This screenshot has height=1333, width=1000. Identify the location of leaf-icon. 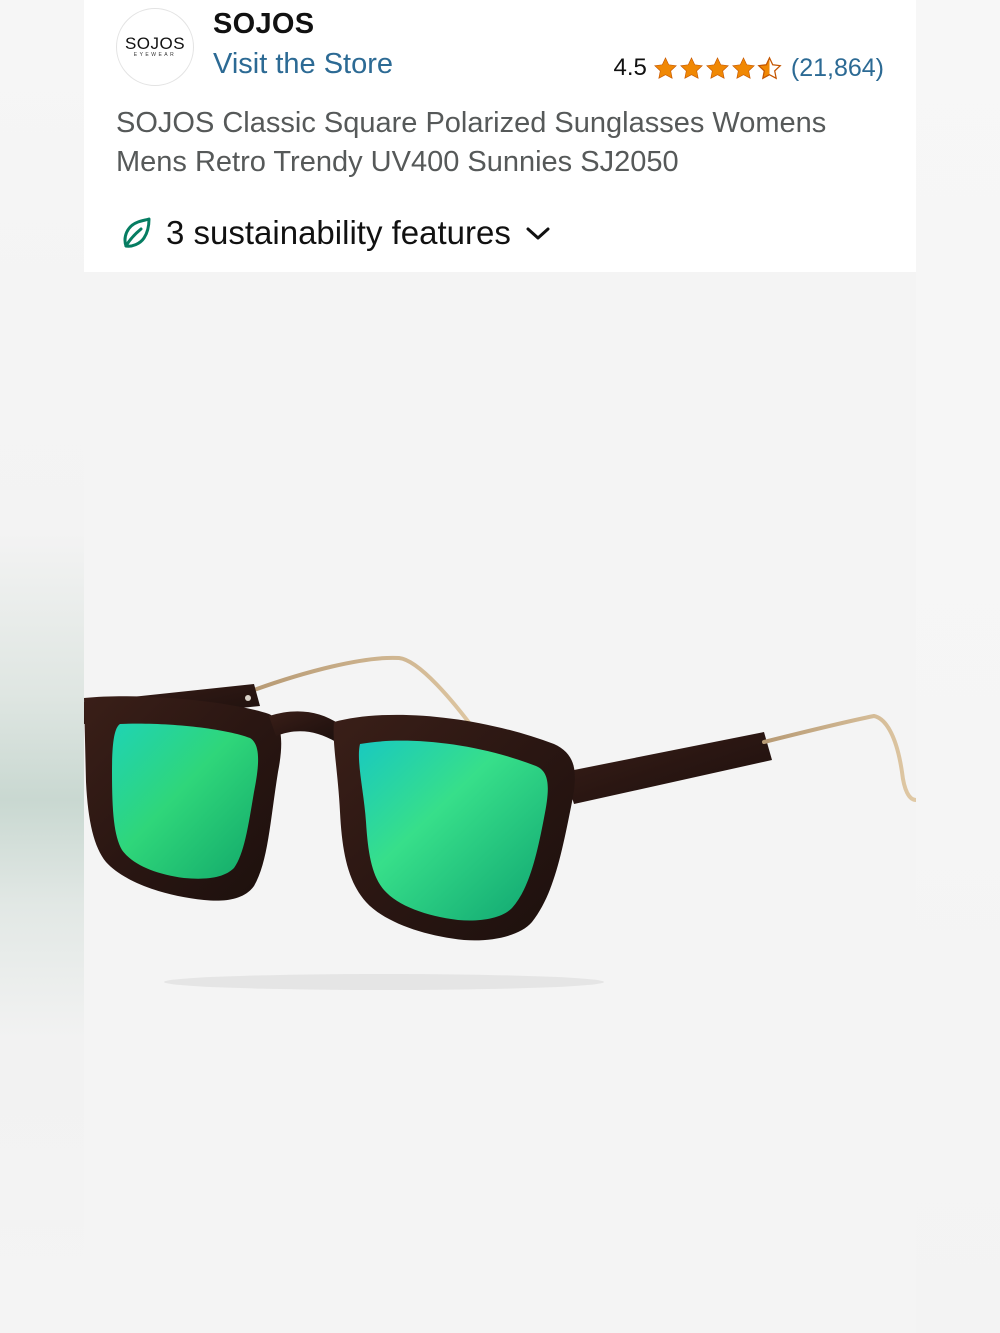
(137, 232).